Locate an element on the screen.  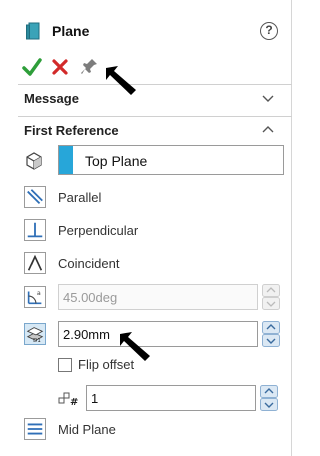
x-icon is located at coordinates (60, 67).